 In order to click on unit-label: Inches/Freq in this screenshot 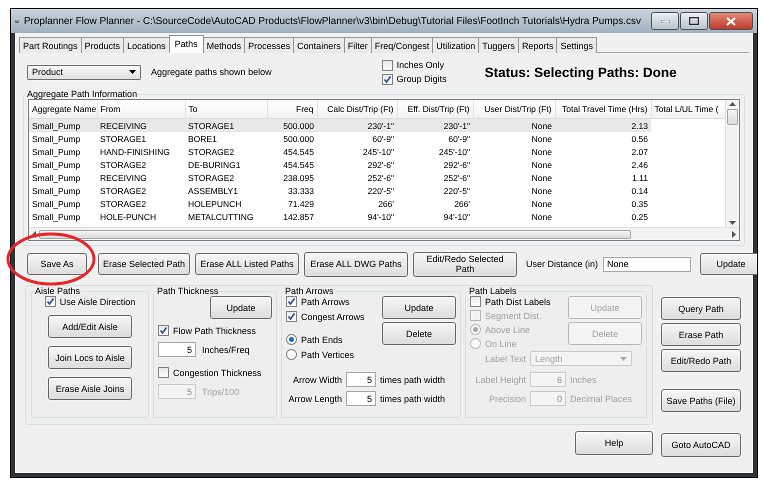, I will do `click(226, 349)`.